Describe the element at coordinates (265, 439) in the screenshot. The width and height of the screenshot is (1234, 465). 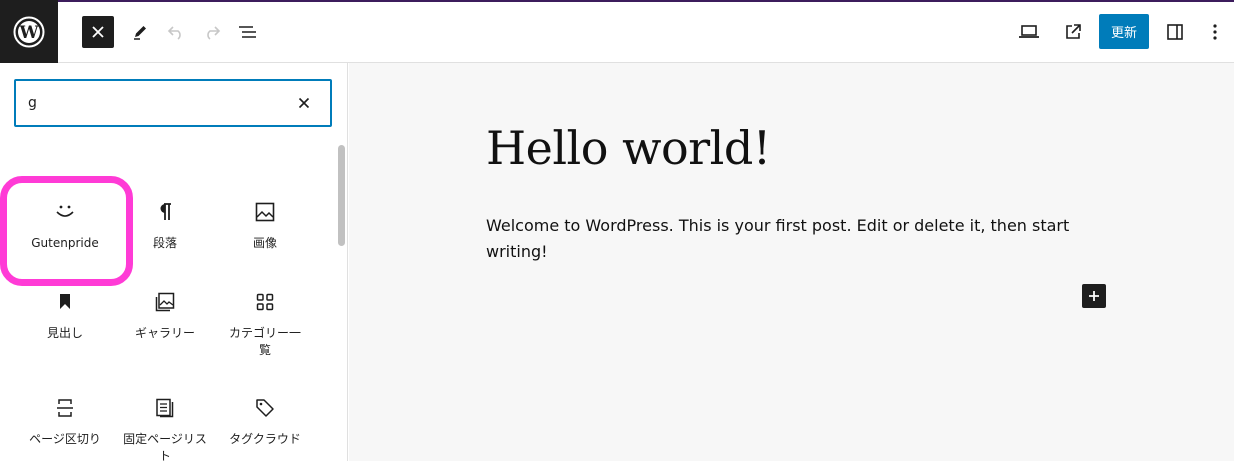
I see `block-label: タグクラウド` at that location.